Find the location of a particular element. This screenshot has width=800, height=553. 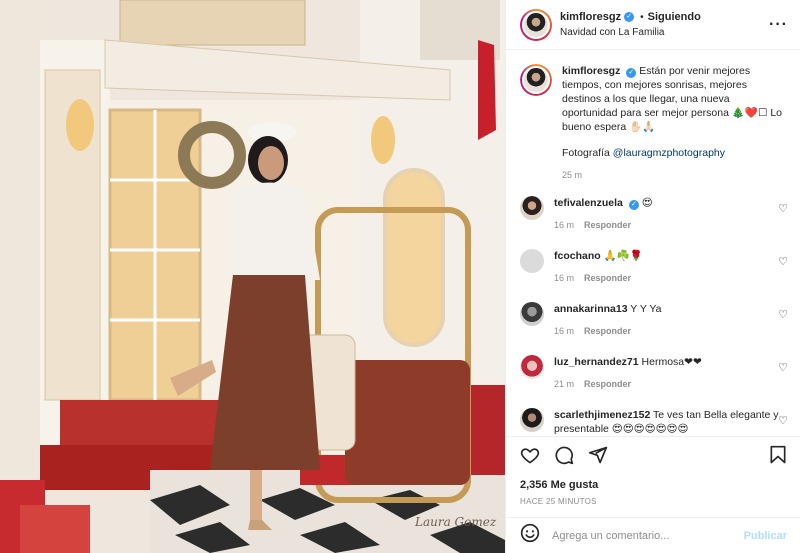

likes-count: 2,356 Me gusta is located at coordinates (653, 485).